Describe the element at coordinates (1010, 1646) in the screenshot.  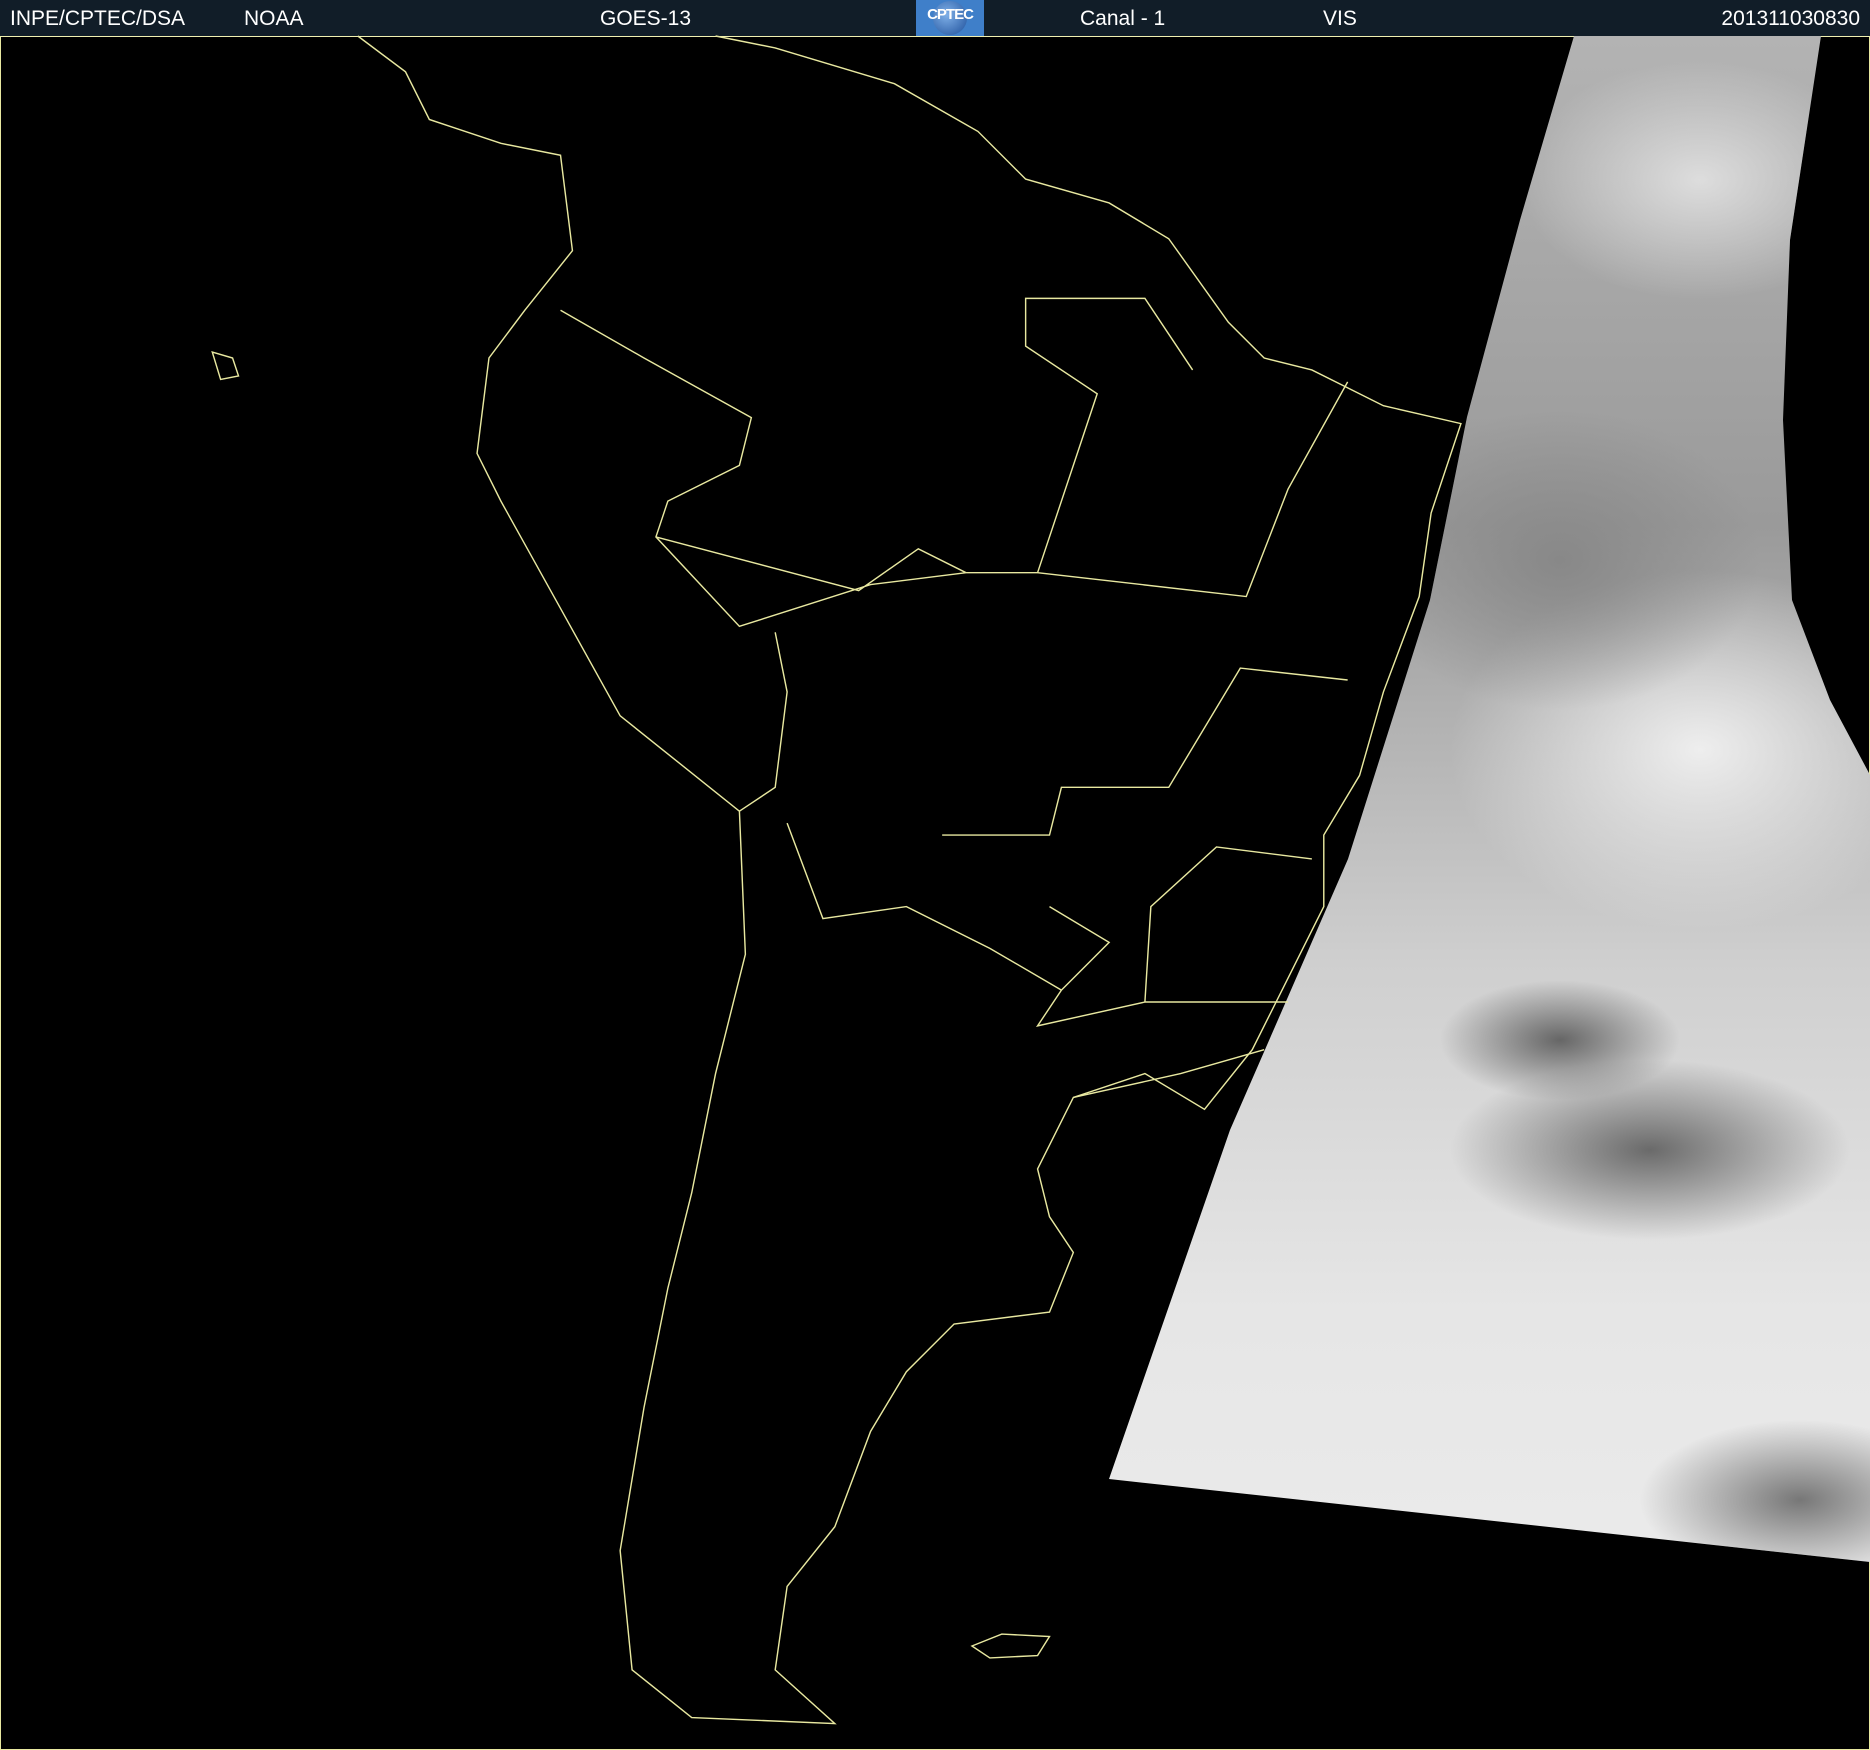
I see `falkland-islands` at that location.